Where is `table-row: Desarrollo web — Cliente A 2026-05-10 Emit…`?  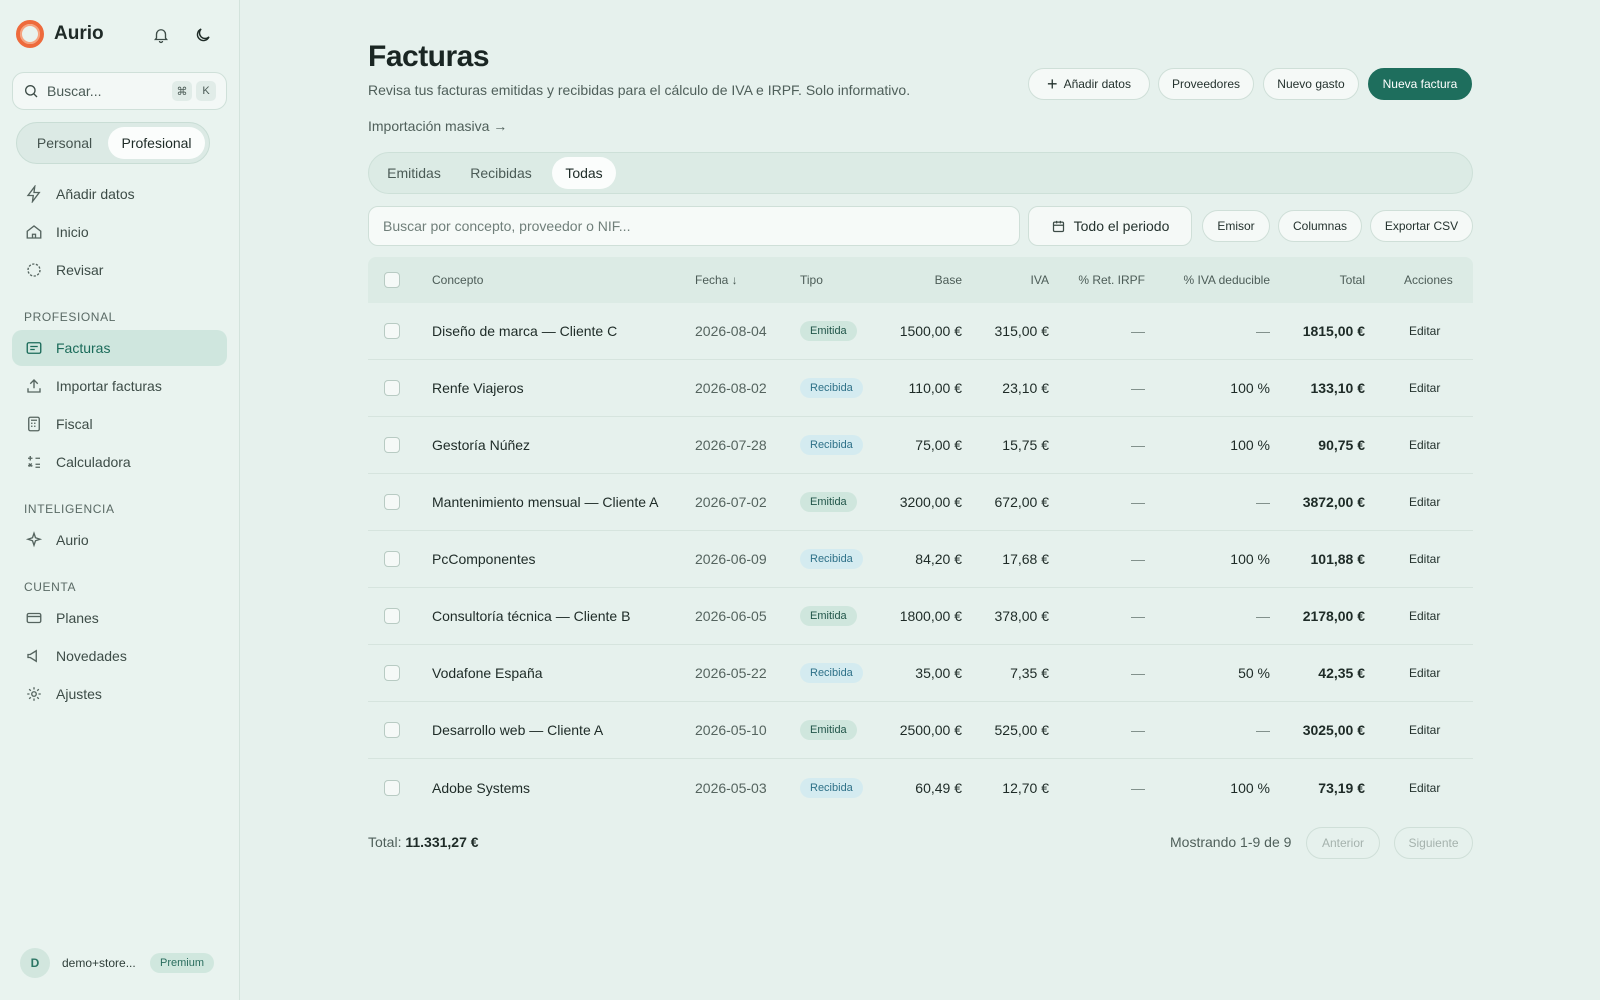
table-row: Desarrollo web — Cliente A 2026-05-10 Emit… is located at coordinates (920, 730).